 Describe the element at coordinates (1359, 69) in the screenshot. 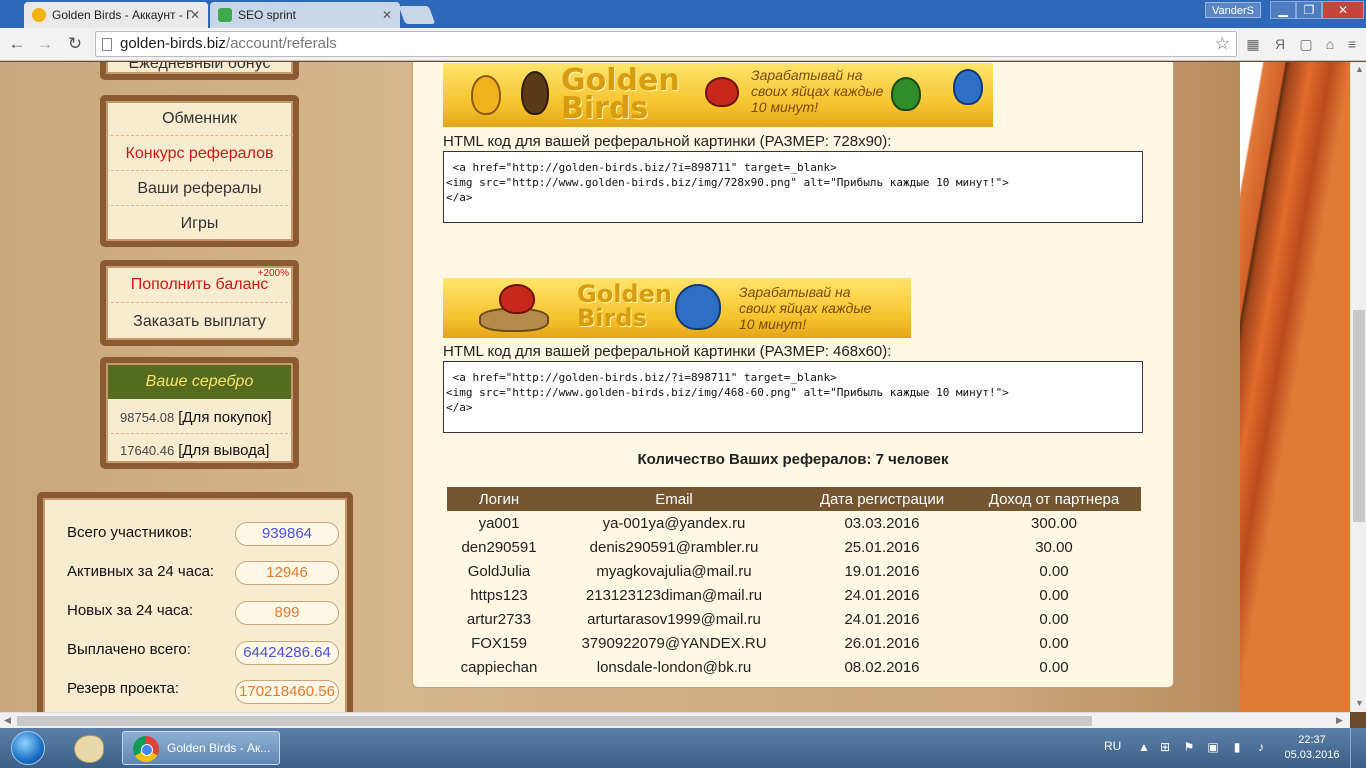

I see `scroll-up-icon: ▲` at that location.